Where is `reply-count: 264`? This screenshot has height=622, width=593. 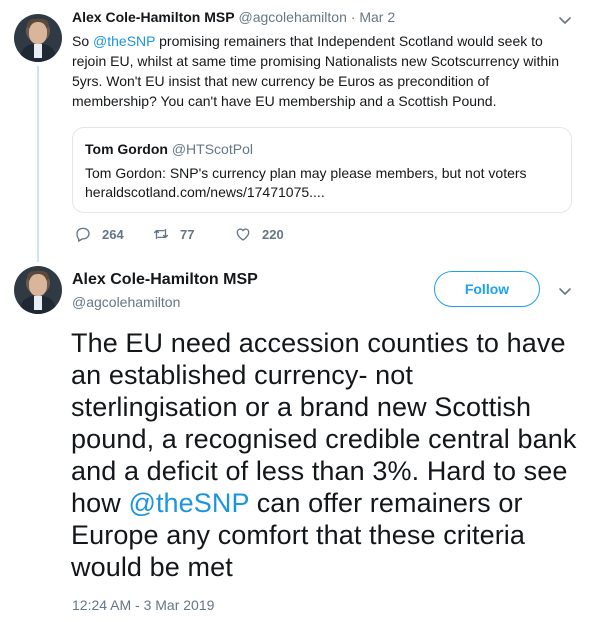 reply-count: 264 is located at coordinates (113, 234).